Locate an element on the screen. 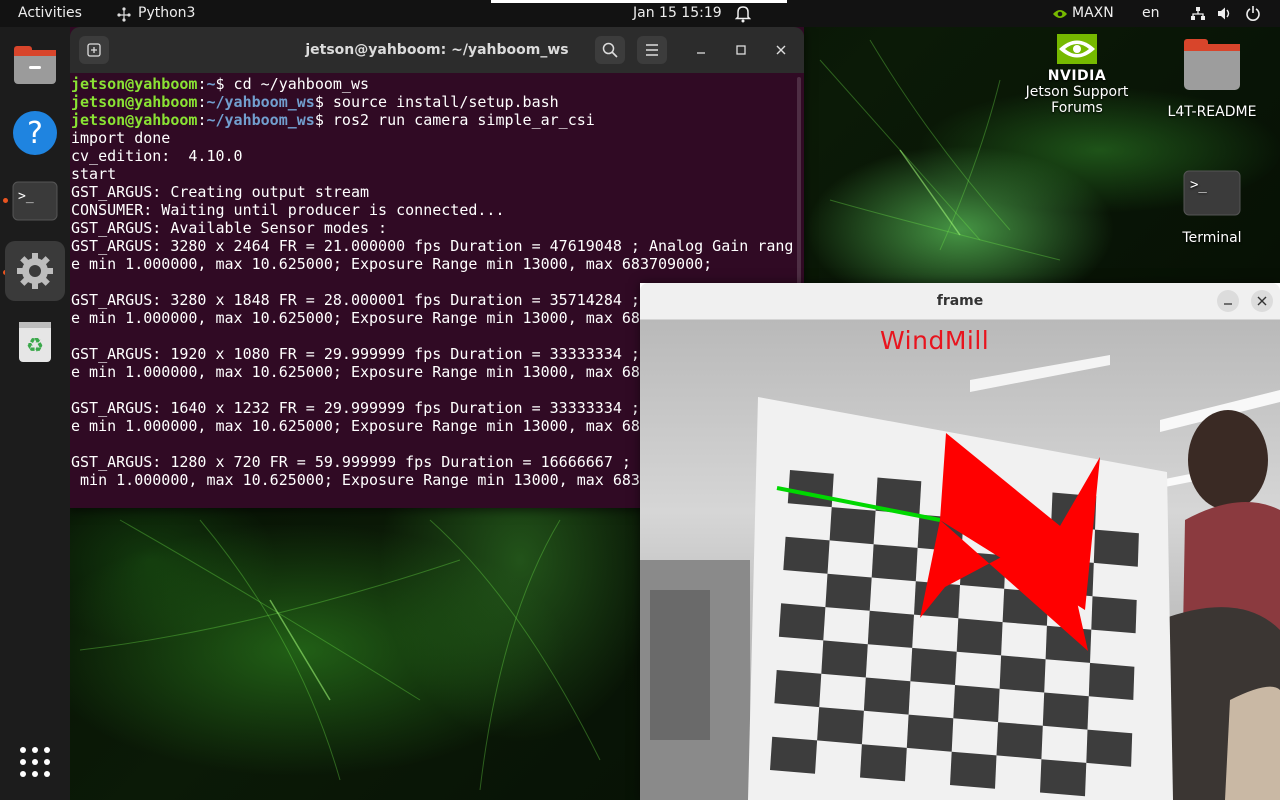 This screenshot has width=1280, height=800. forums-label-line2: Forums is located at coordinates (1077, 108).